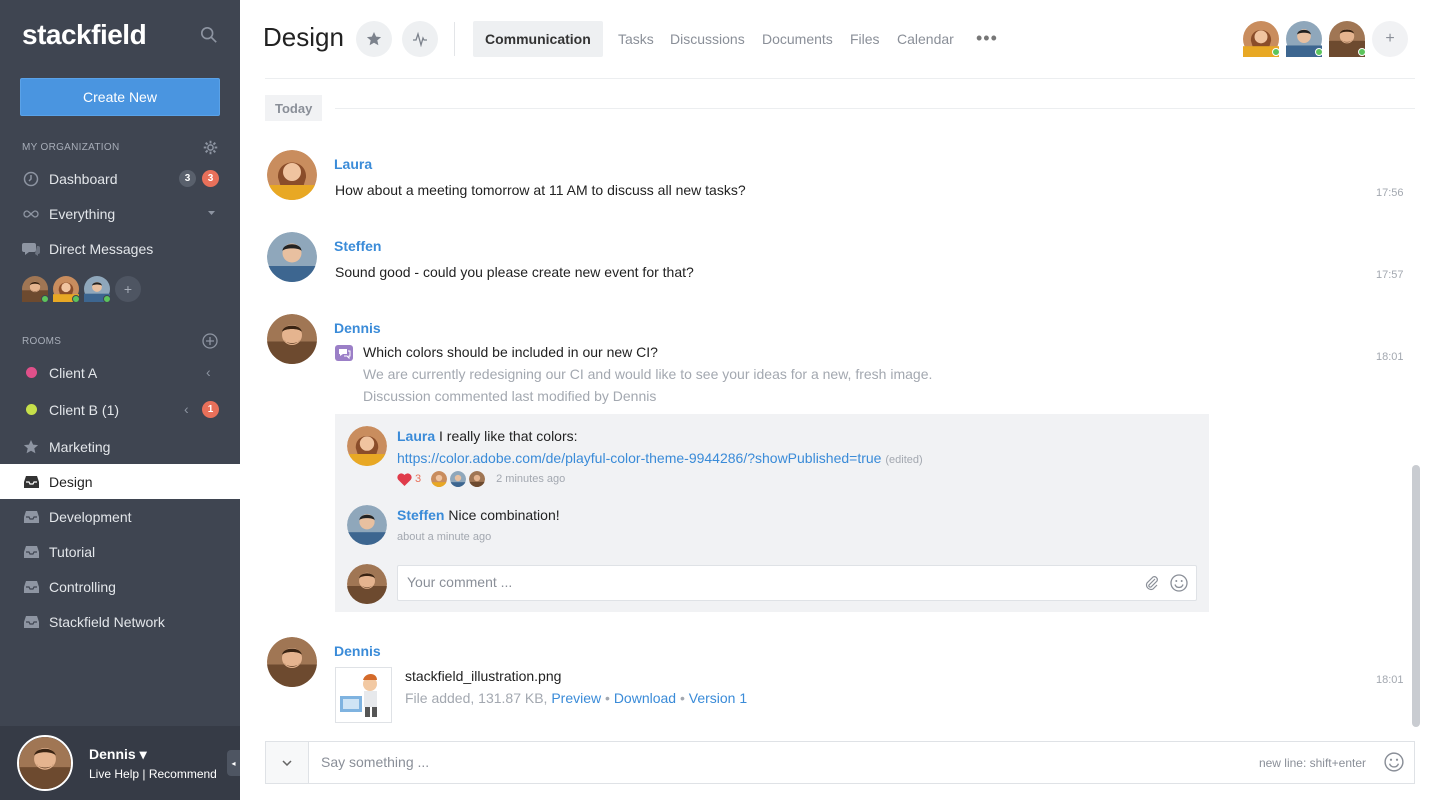  What do you see at coordinates (120, 248) in the screenshot?
I see `sidebar-item-direct-messages: Direct Messages` at bounding box center [120, 248].